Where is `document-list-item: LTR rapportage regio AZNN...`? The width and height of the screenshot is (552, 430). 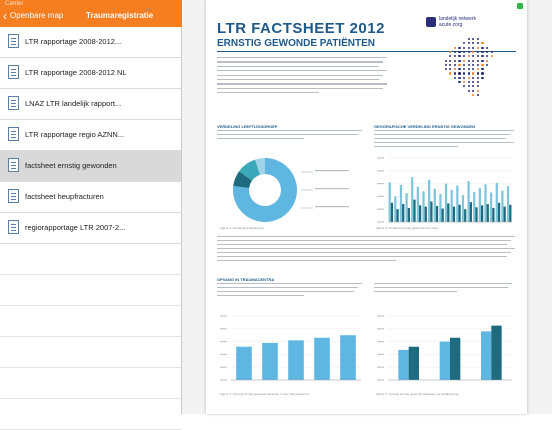 document-list-item: LTR rapportage regio AZNN... is located at coordinates (90, 135).